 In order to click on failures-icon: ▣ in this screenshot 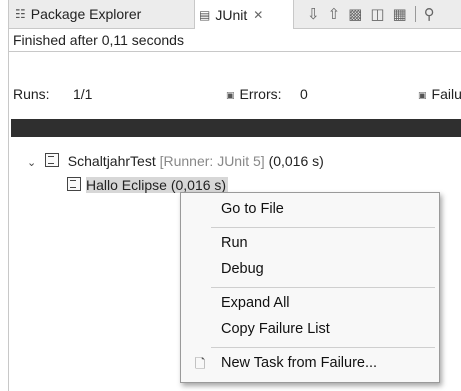, I will do `click(422, 95)`.